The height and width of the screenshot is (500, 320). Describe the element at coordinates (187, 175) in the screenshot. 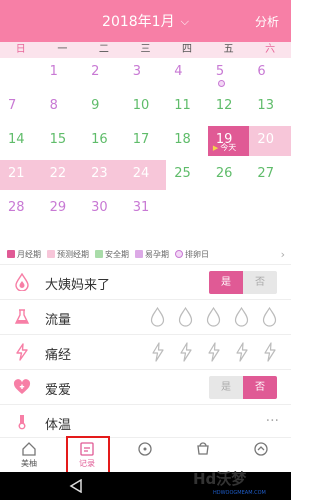

I see `calendar-day: 25` at that location.